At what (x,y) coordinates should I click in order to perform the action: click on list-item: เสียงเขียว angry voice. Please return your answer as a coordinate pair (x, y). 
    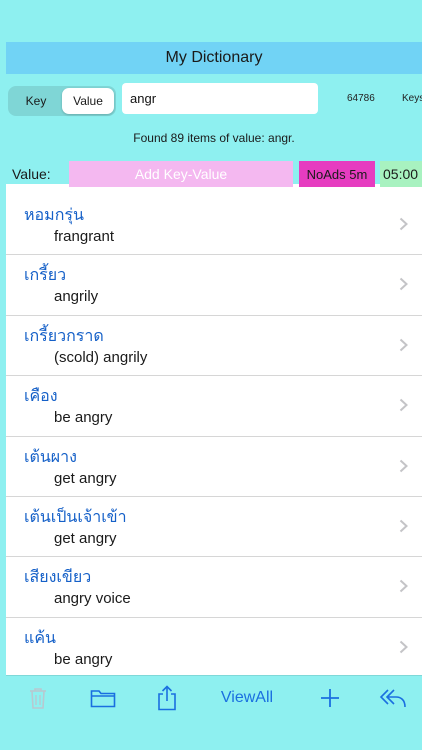
    Looking at the image, I should click on (214, 587).